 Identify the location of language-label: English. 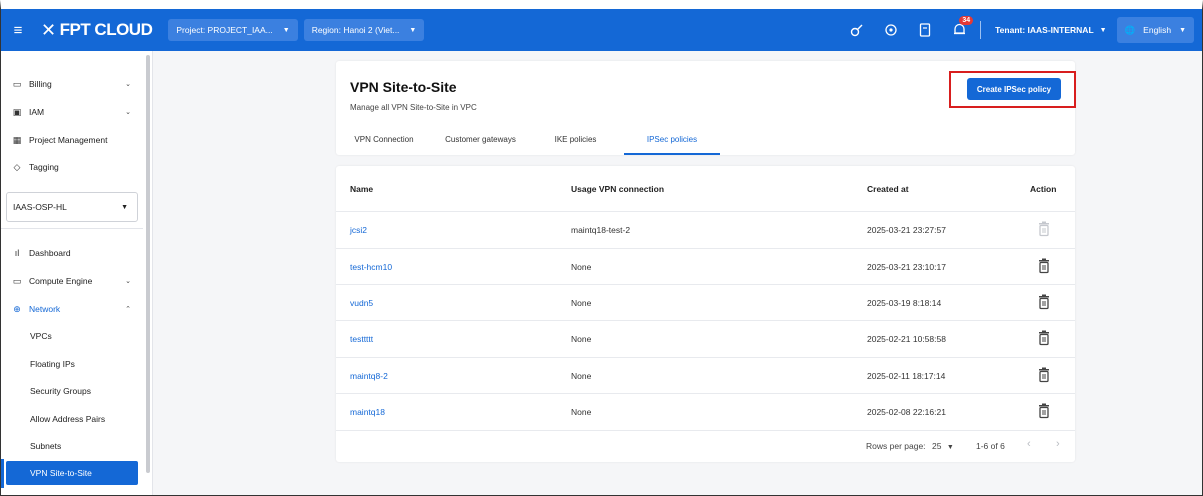
(1157, 30).